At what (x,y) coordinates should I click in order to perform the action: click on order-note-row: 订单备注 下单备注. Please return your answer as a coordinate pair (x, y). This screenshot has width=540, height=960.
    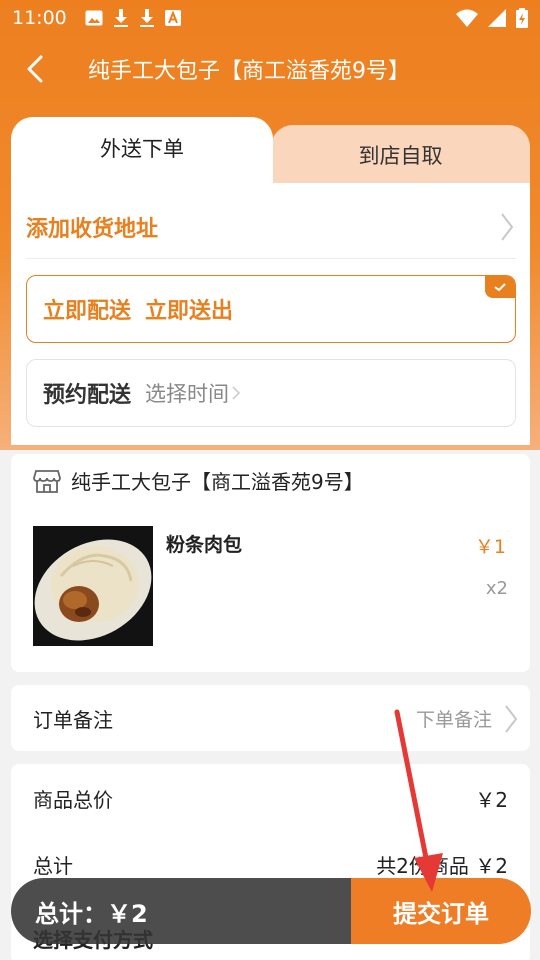
    Looking at the image, I should click on (270, 718).